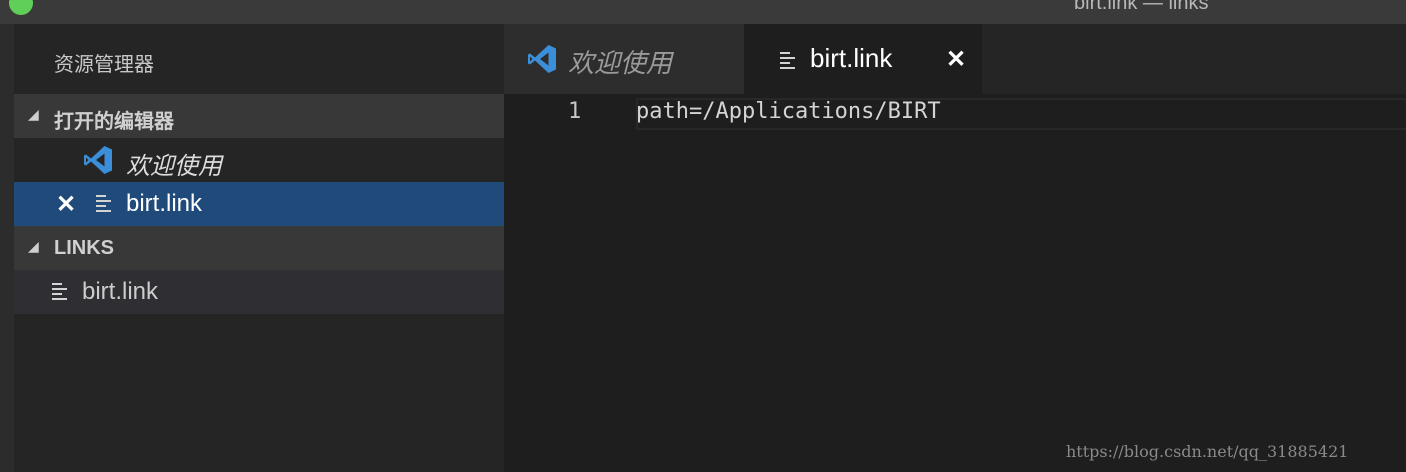 Image resolution: width=1406 pixels, height=472 pixels. What do you see at coordinates (84, 248) in the screenshot?
I see `folder-links-label: LINKS` at bounding box center [84, 248].